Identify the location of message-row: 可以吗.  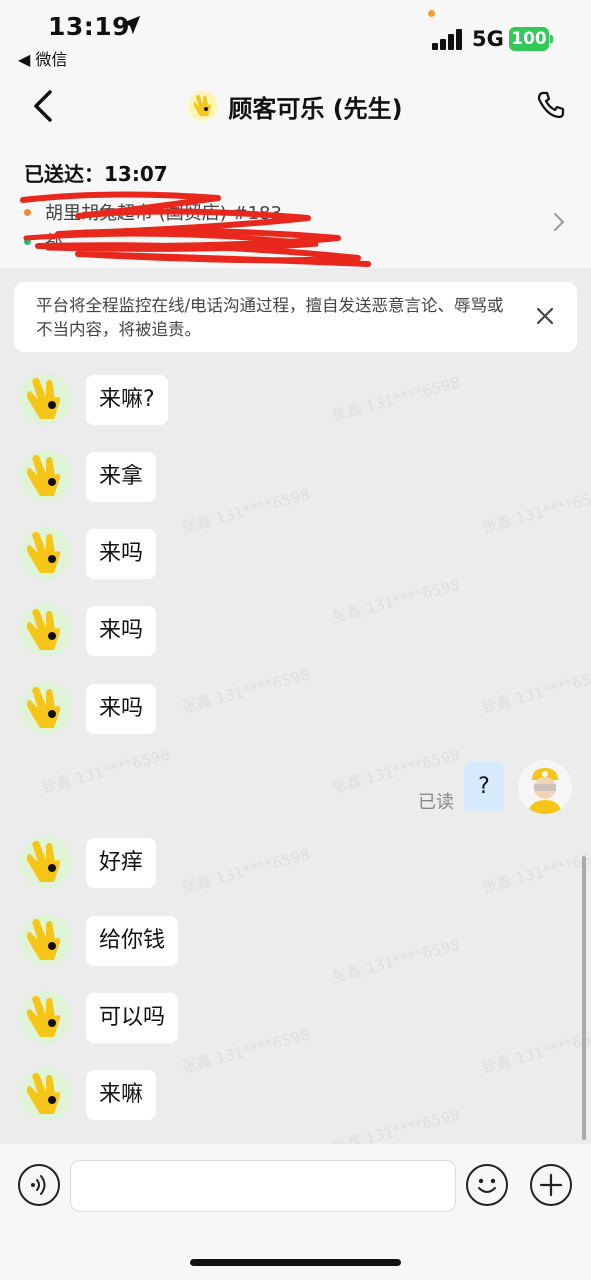
(295, 1019).